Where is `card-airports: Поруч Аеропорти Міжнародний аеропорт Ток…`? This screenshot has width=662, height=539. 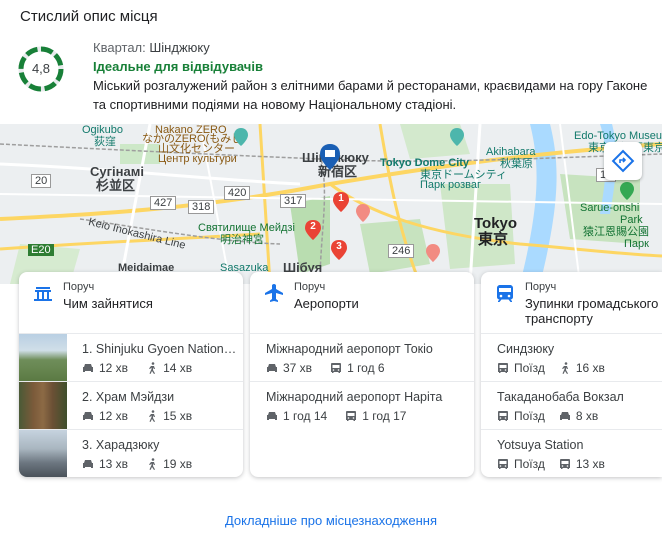 card-airports: Поруч Аеропорти Міжнародний аеропорт Ток… is located at coordinates (362, 374).